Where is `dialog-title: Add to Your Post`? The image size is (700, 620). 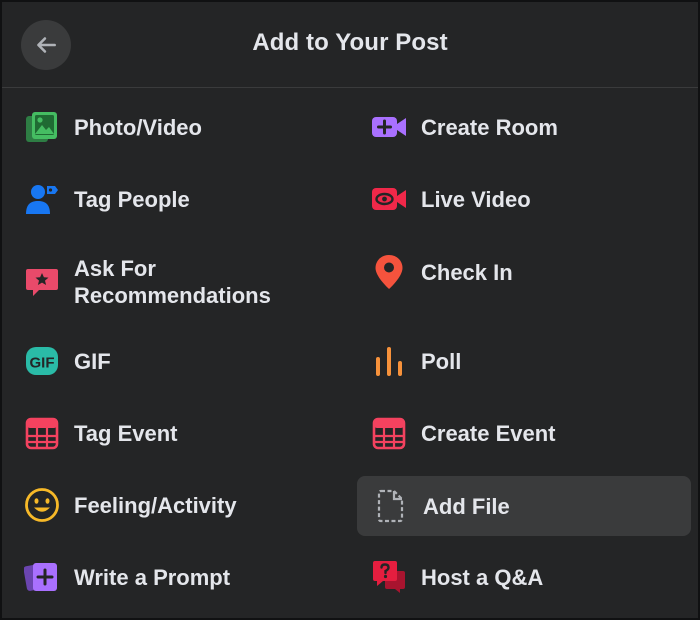
dialog-title: Add to Your Post is located at coordinates (350, 42).